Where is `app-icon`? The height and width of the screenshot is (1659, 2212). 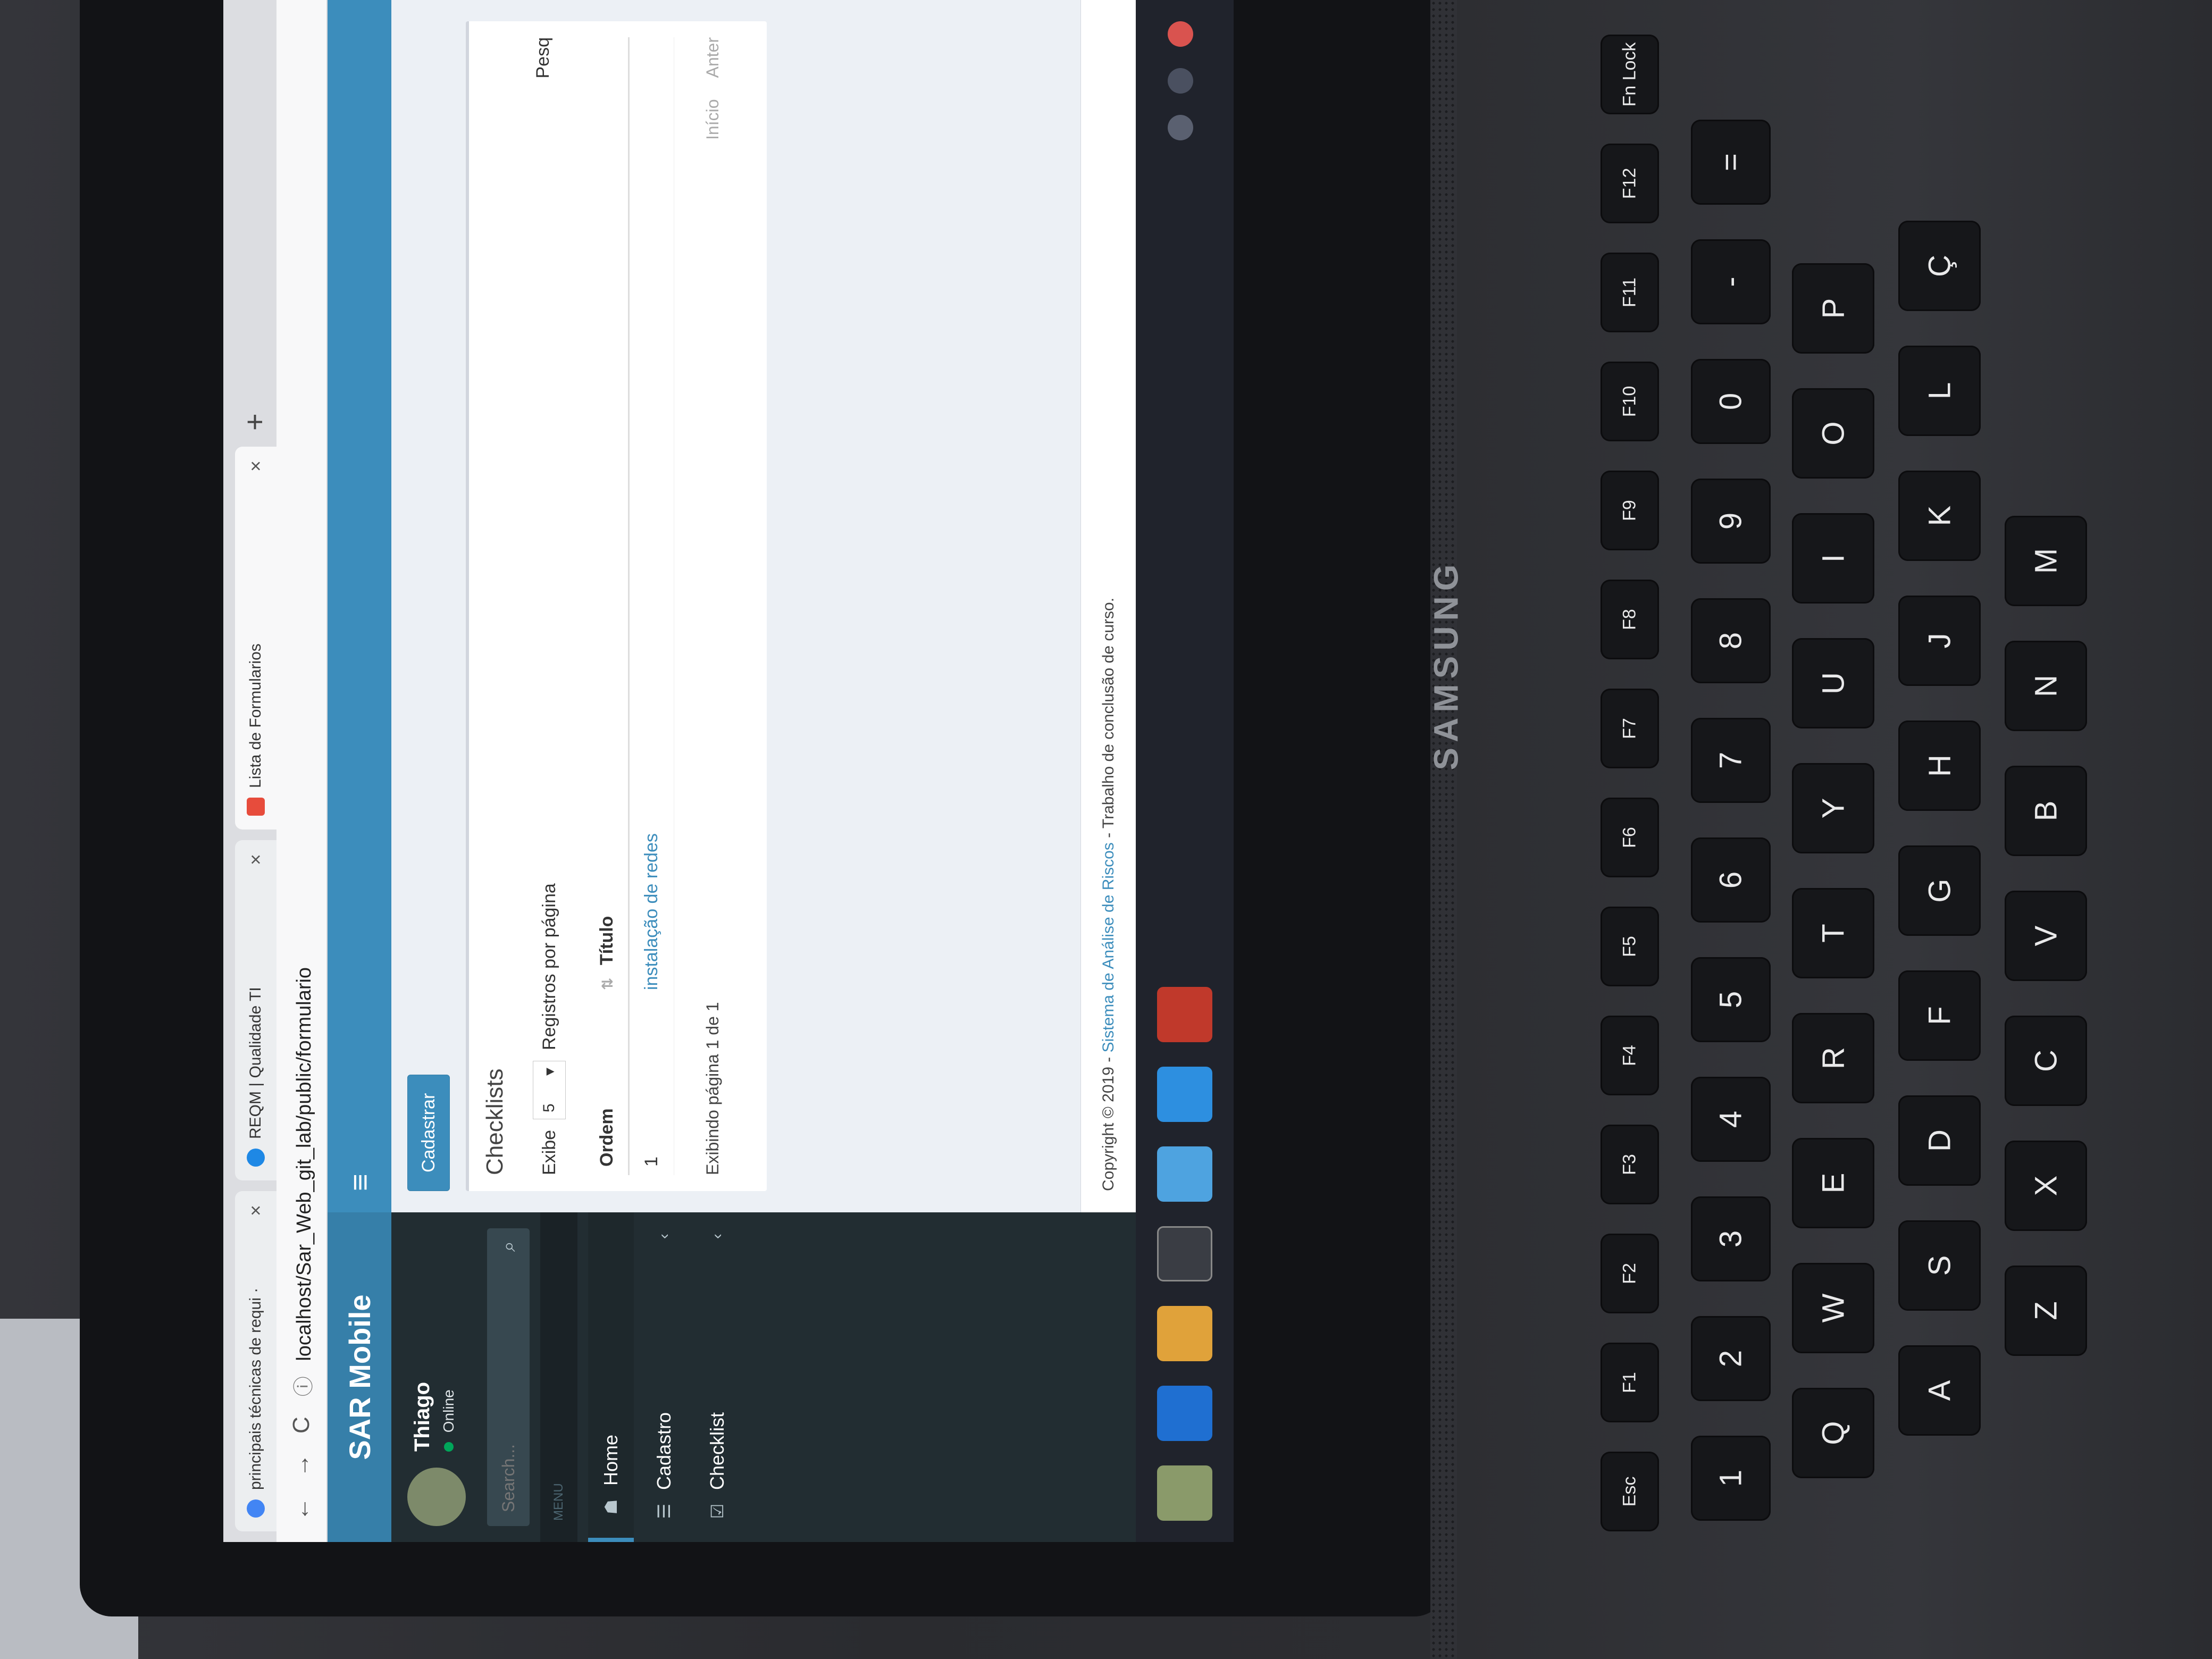
app-icon is located at coordinates (1184, 1014).